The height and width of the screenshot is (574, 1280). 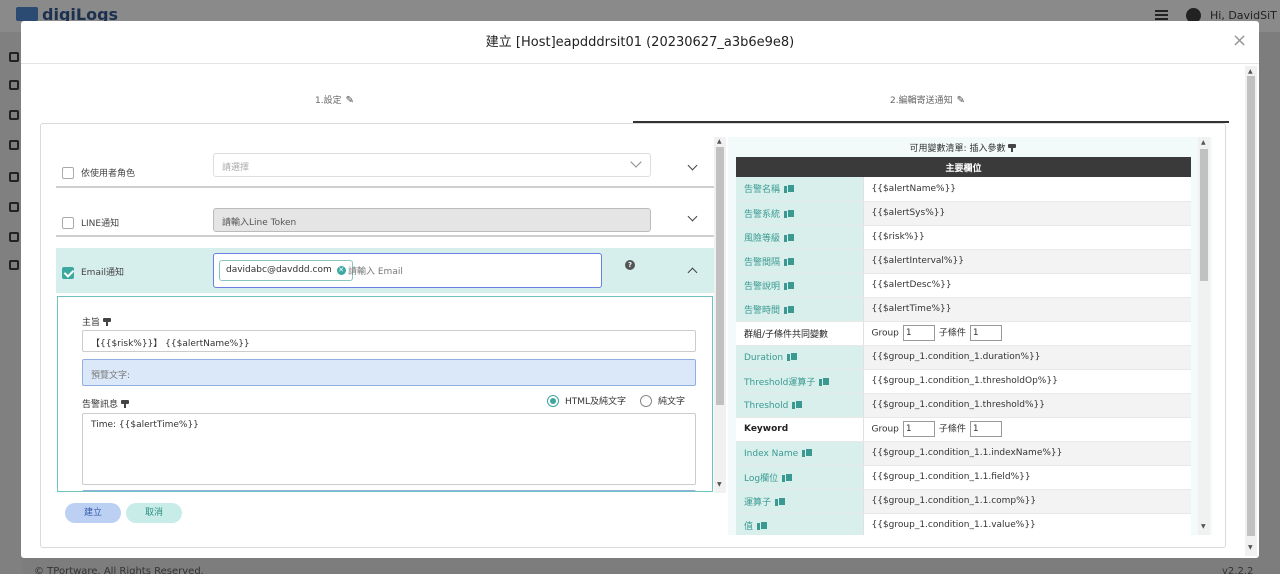 What do you see at coordinates (1161, 15) in the screenshot?
I see `hamburger-menu-icon` at bounding box center [1161, 15].